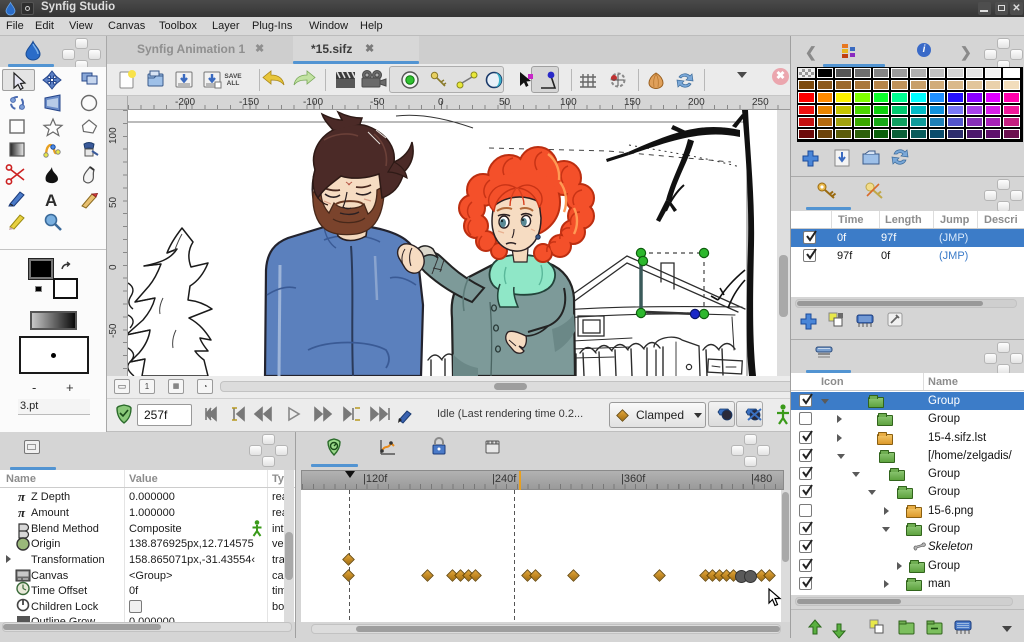 This screenshot has height=642, width=1024. Describe the element at coordinates (233, 76) in the screenshot. I see `svg-text: SAVE` at that location.